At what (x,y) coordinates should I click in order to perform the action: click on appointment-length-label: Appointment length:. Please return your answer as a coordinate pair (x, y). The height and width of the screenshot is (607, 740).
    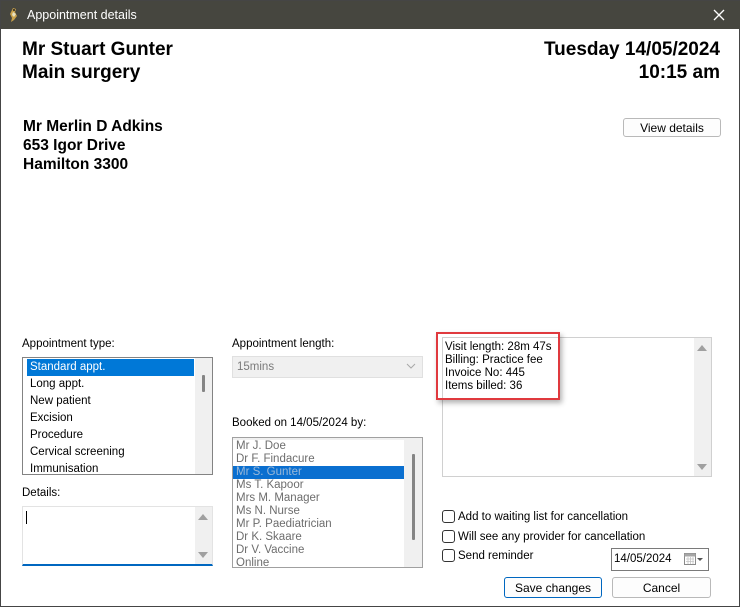
    Looking at the image, I should click on (283, 344).